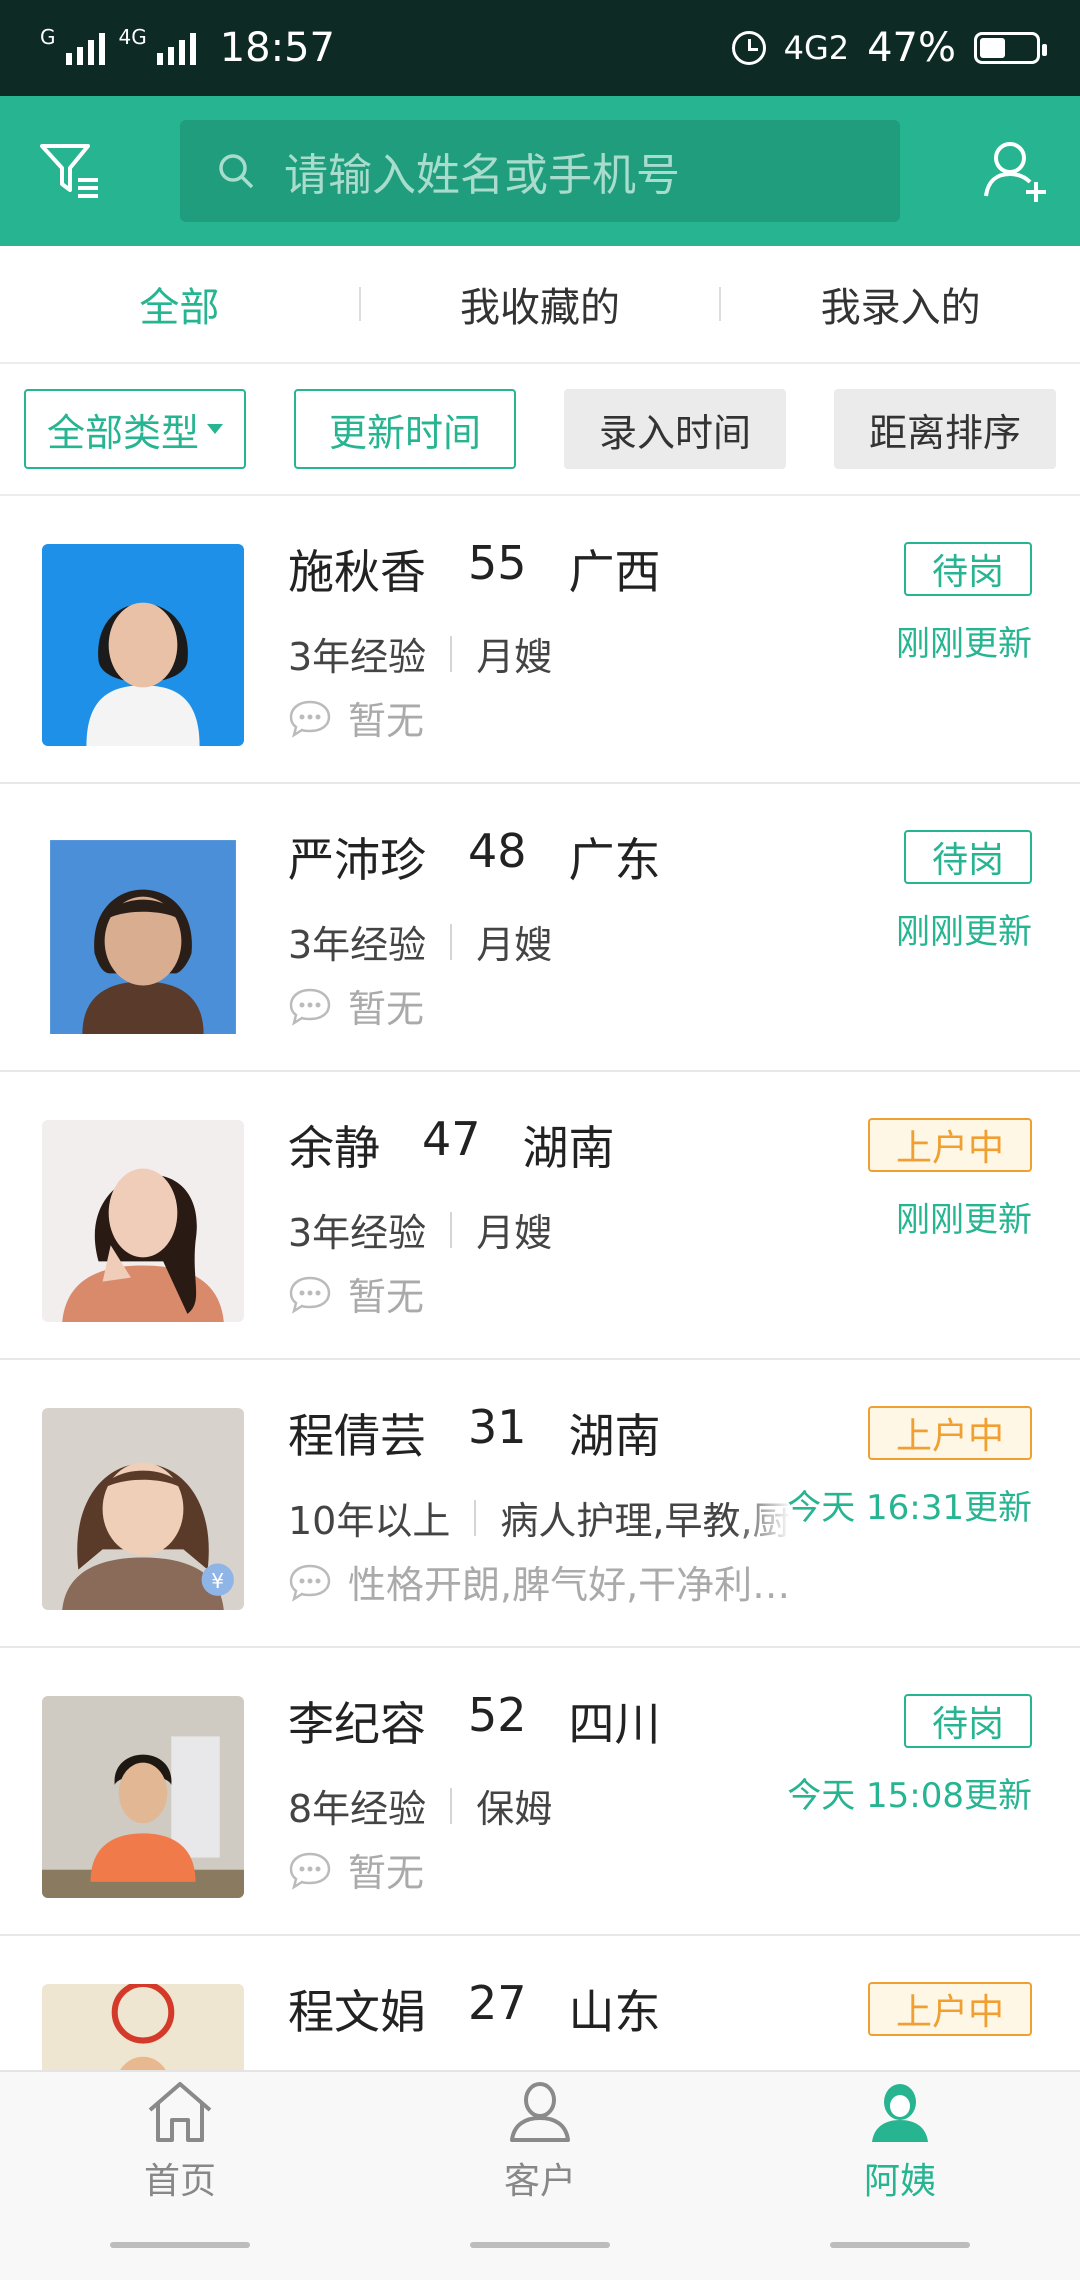 Image resolution: width=1080 pixels, height=2280 pixels. I want to click on tab-favorites: 我收藏的, so click(540, 304).